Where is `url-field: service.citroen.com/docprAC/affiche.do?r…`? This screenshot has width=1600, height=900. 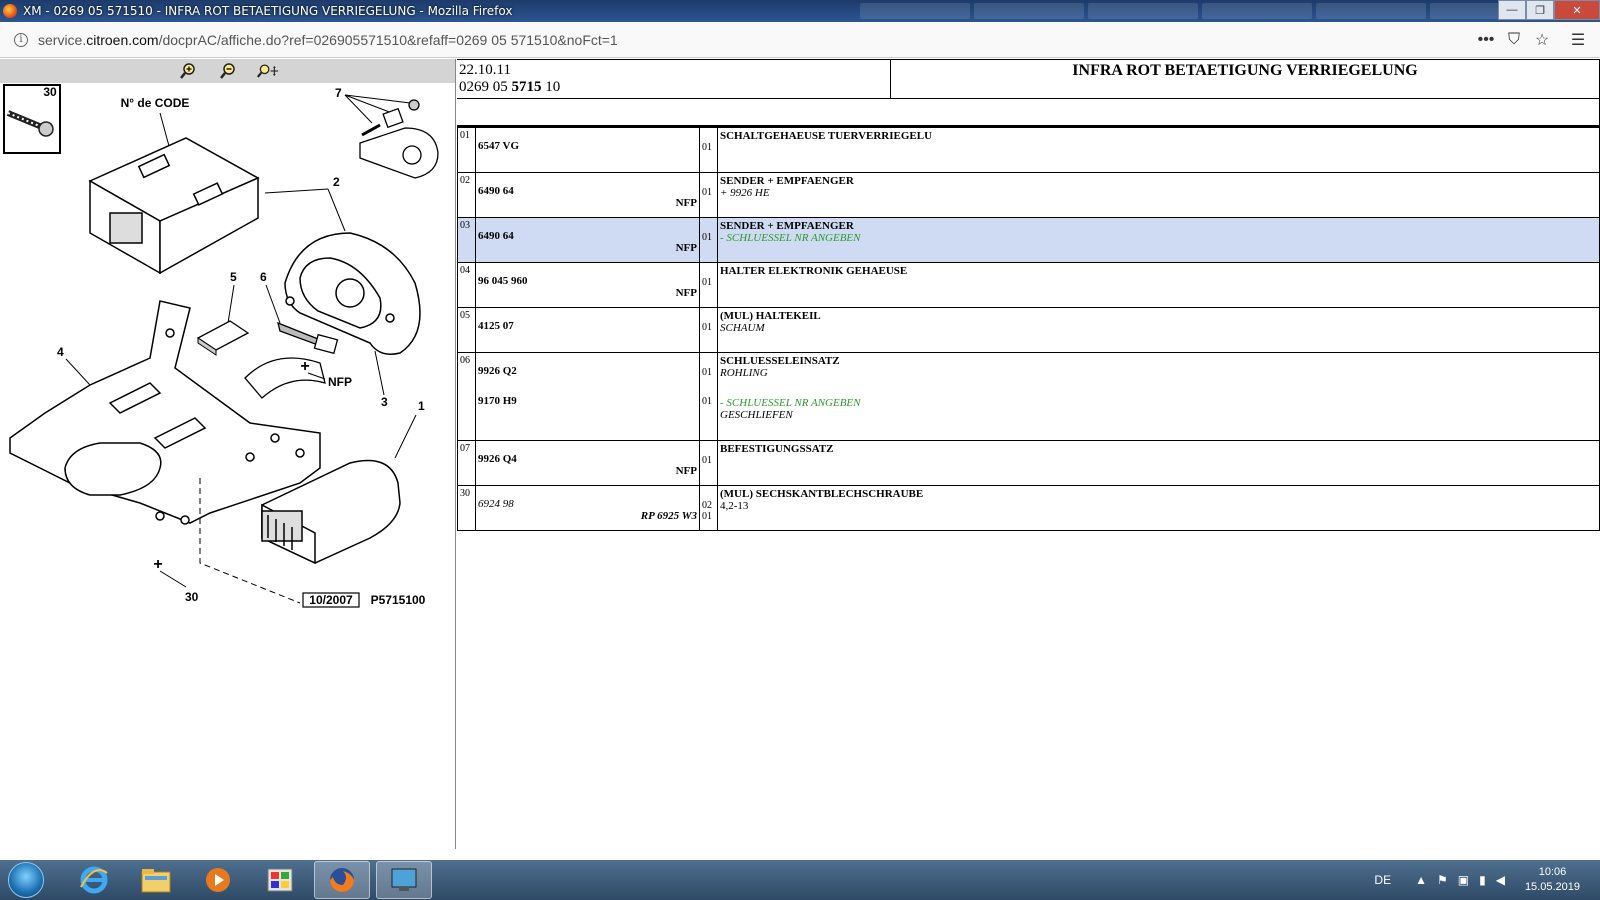
url-field: service.citroen.com/docprAC/affiche.do?r… is located at coordinates (755, 40).